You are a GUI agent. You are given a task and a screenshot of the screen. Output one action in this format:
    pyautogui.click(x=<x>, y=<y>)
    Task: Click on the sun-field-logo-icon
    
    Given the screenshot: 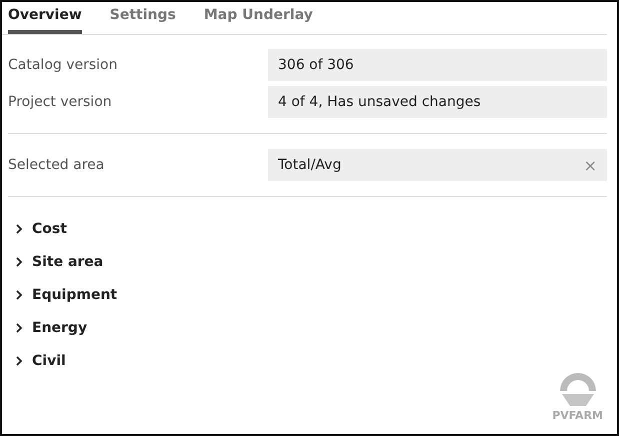 What is the action you would take?
    pyautogui.click(x=578, y=389)
    